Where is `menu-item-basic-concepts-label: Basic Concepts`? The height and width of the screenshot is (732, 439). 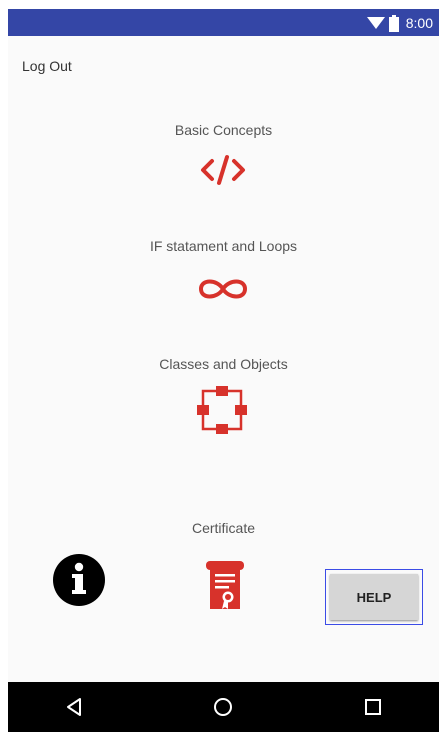
menu-item-basic-concepts-label: Basic Concepts is located at coordinates (223, 130).